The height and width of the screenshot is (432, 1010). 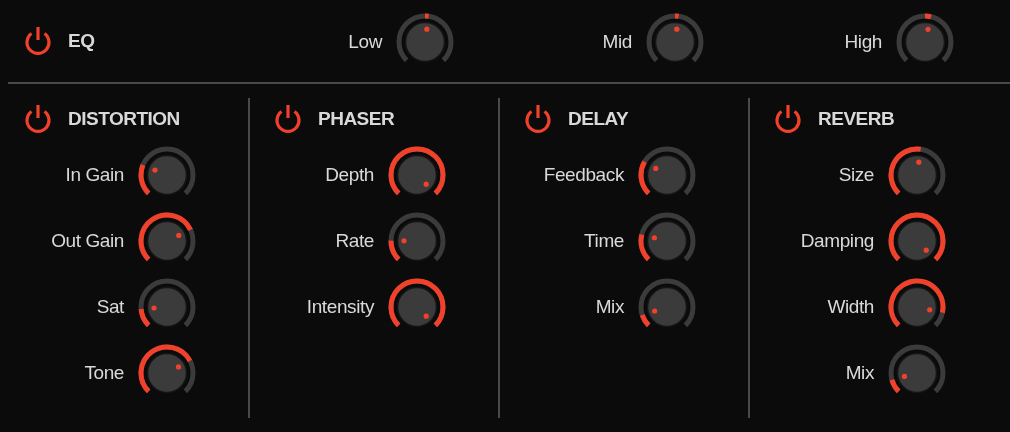 What do you see at coordinates (110, 306) in the screenshot?
I see `knob-label: Sat` at bounding box center [110, 306].